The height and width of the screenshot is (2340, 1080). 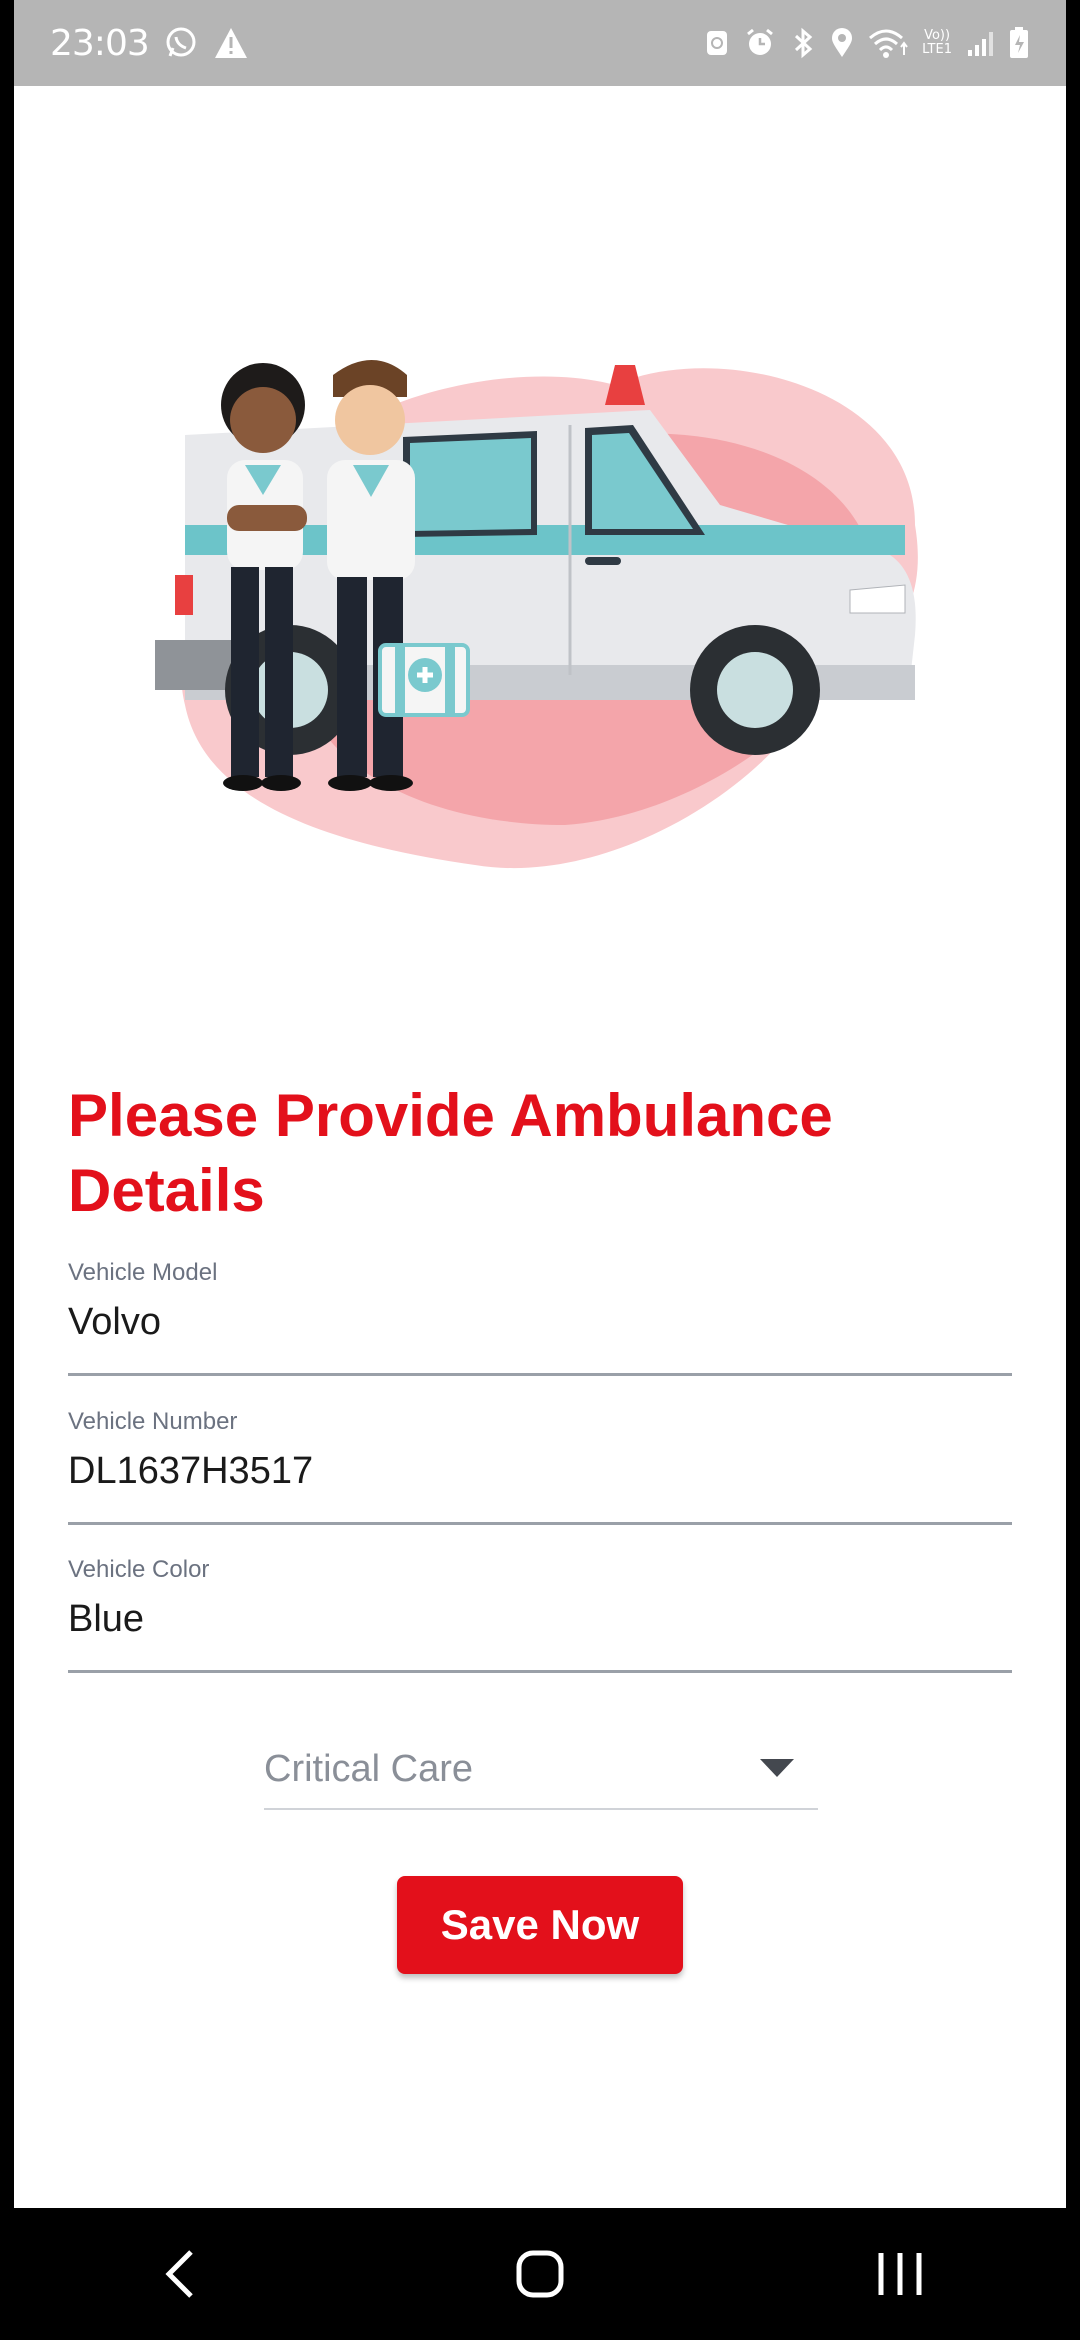 What do you see at coordinates (7, 1104) in the screenshot?
I see `frame-left-edge` at bounding box center [7, 1104].